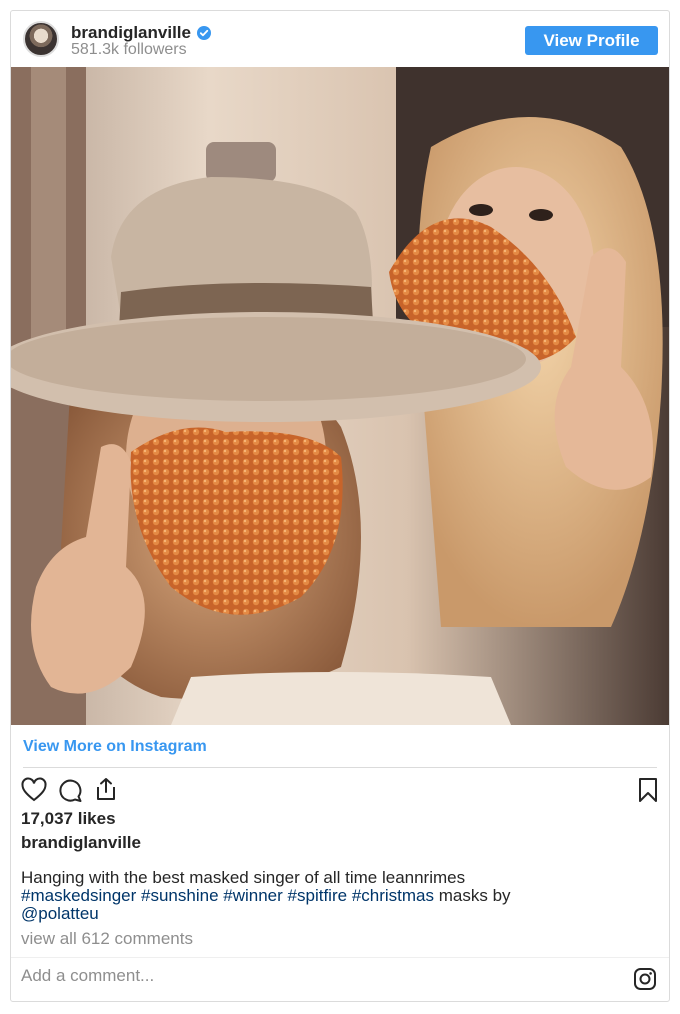 This screenshot has width=680, height=1014. What do you see at coordinates (393, 895) in the screenshot?
I see `hashtag-link: #christmas` at bounding box center [393, 895].